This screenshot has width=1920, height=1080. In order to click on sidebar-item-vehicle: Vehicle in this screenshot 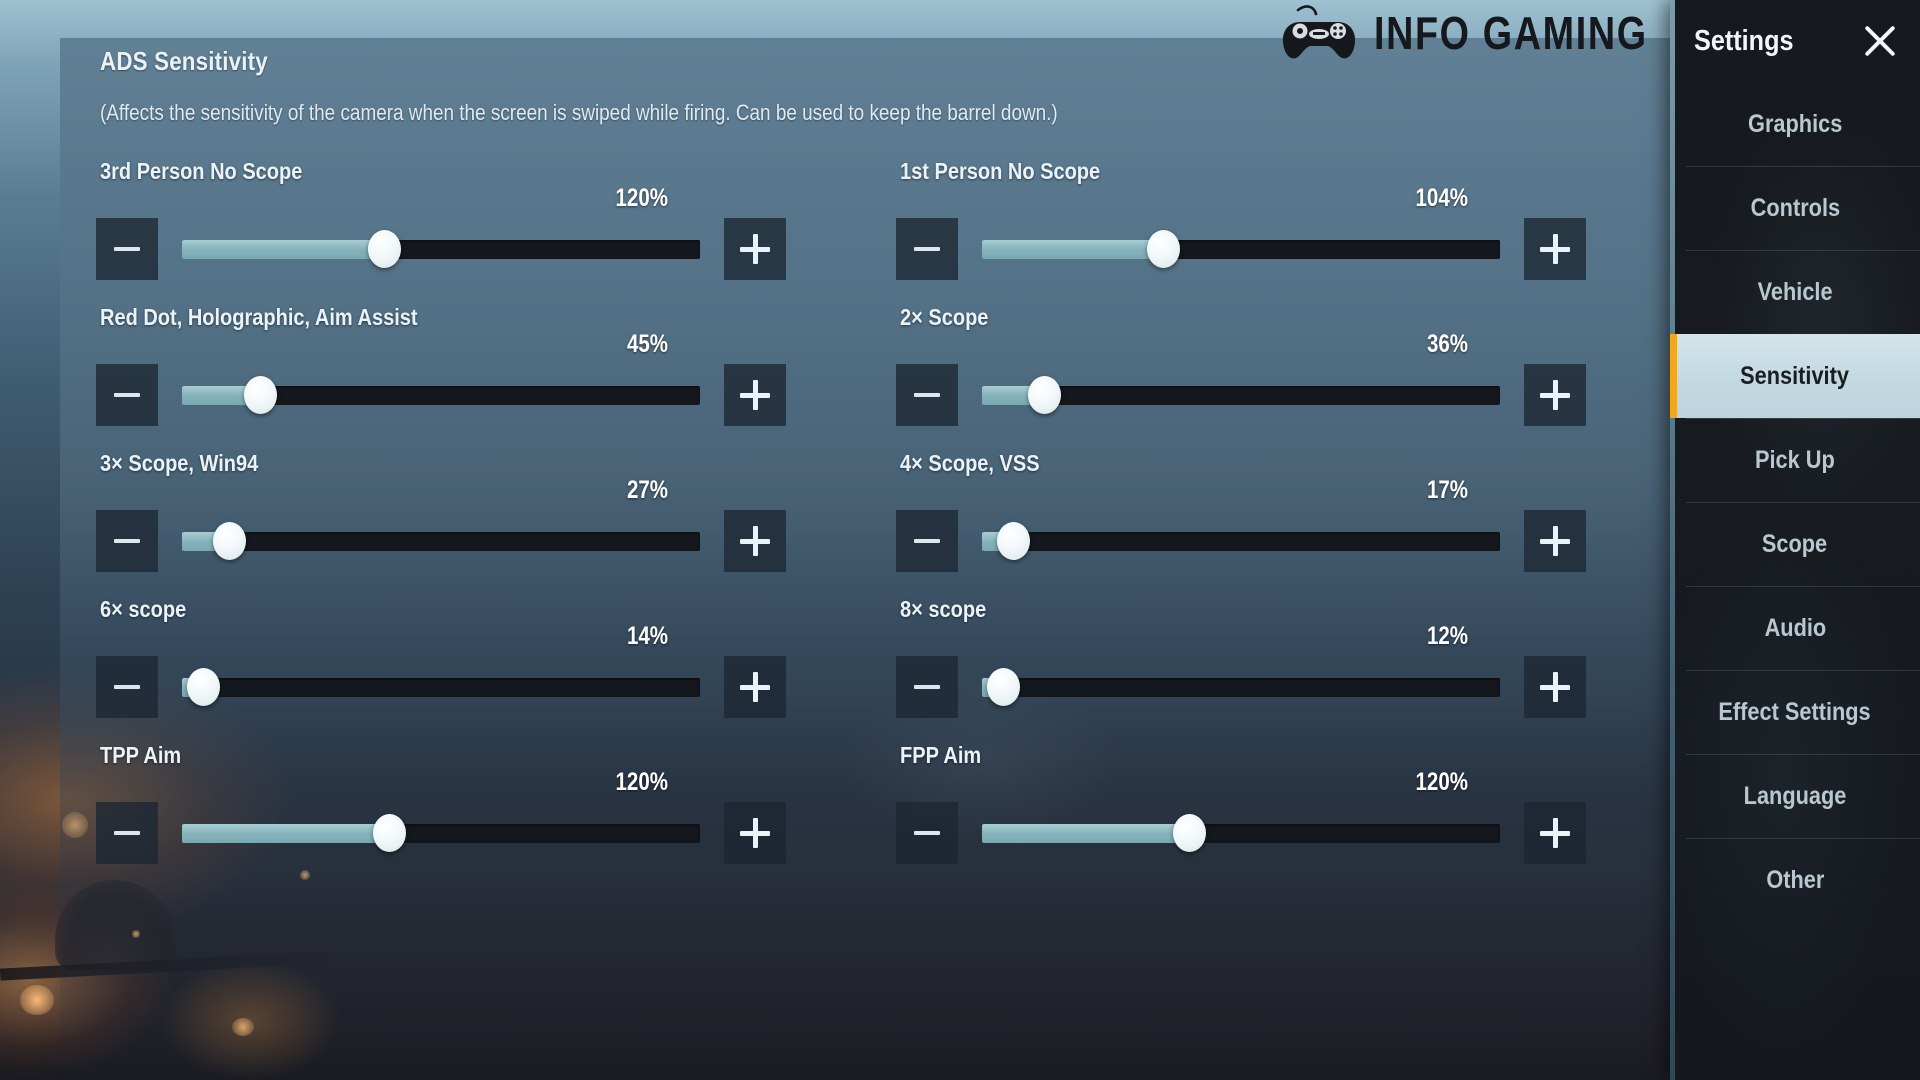, I will do `click(1795, 292)`.